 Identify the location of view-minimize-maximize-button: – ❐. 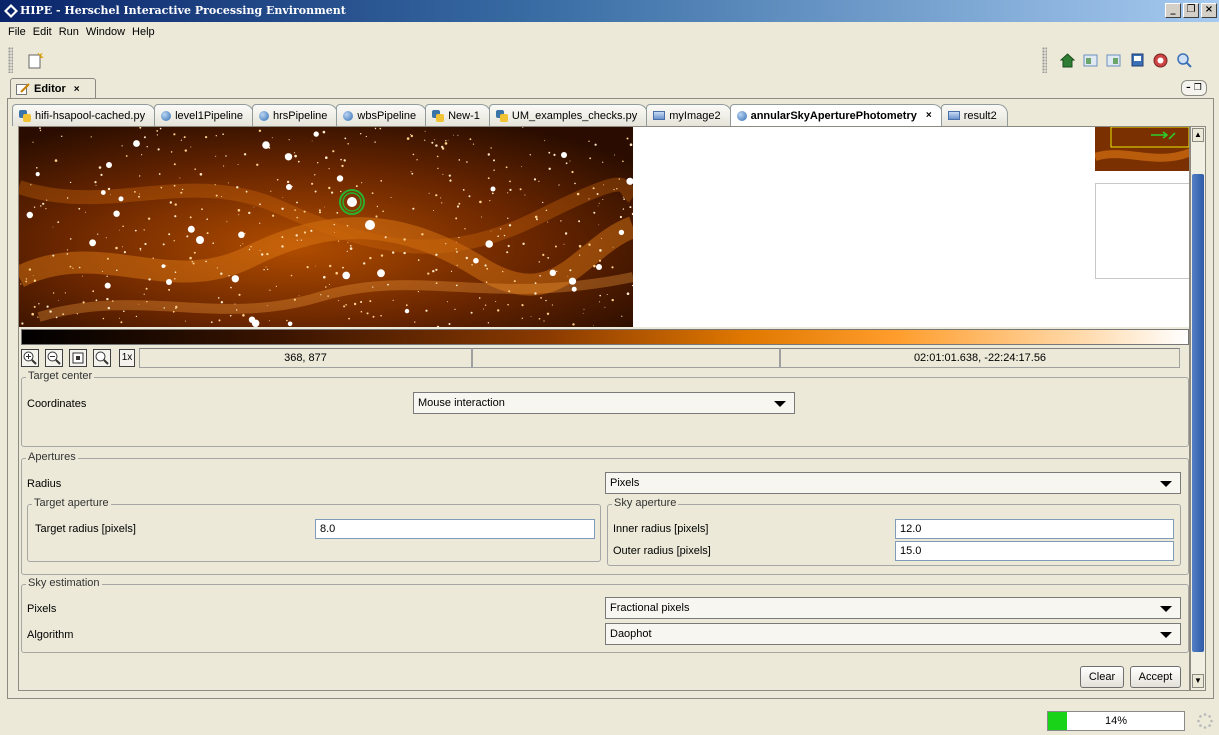
(1194, 88).